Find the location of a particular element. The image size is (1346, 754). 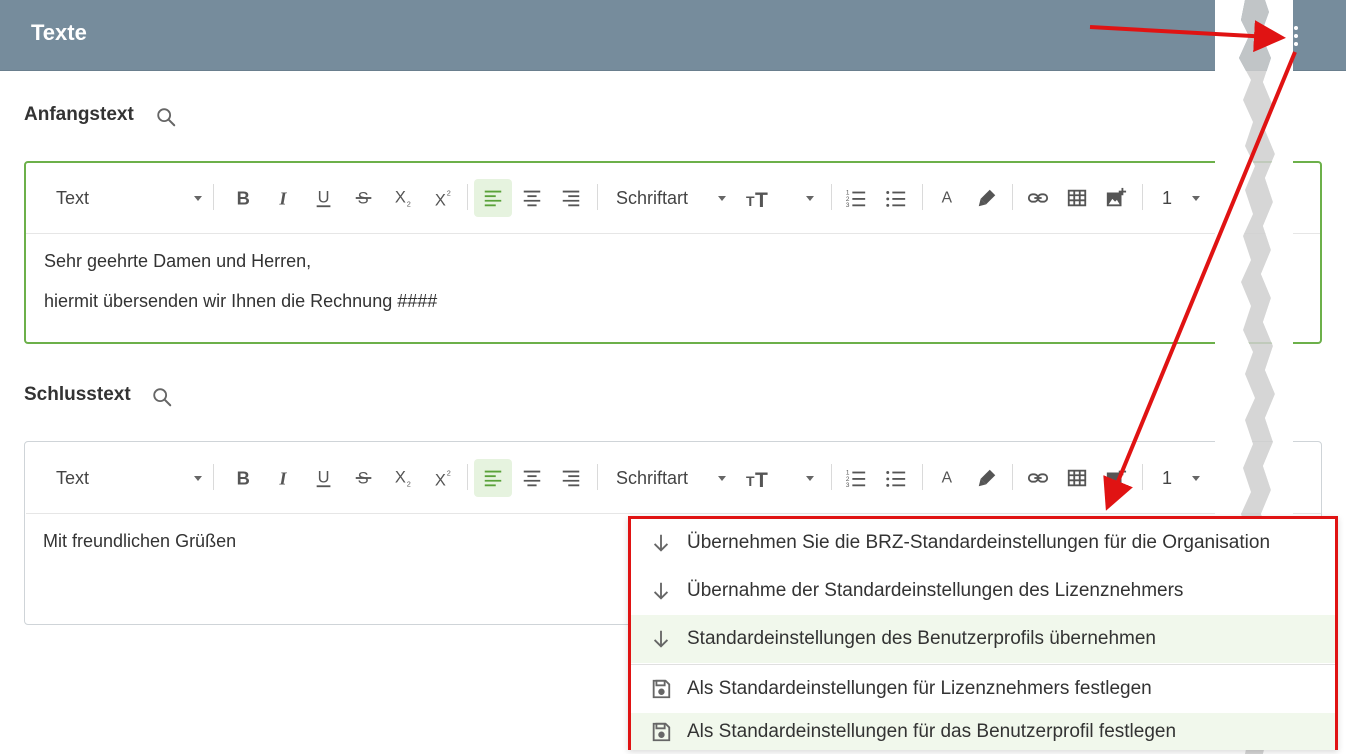

panel-header: Texte is located at coordinates (673, 35).